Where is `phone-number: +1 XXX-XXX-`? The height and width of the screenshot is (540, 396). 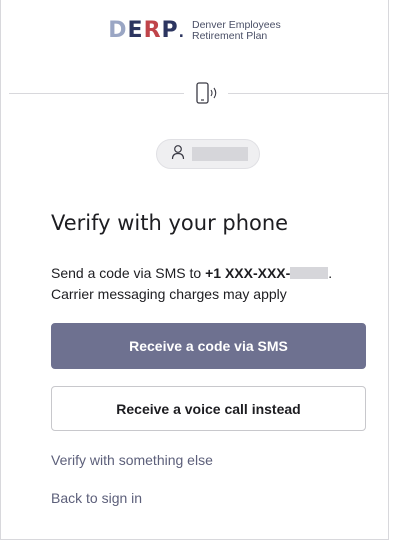 phone-number: +1 XXX-XXX- is located at coordinates (248, 273).